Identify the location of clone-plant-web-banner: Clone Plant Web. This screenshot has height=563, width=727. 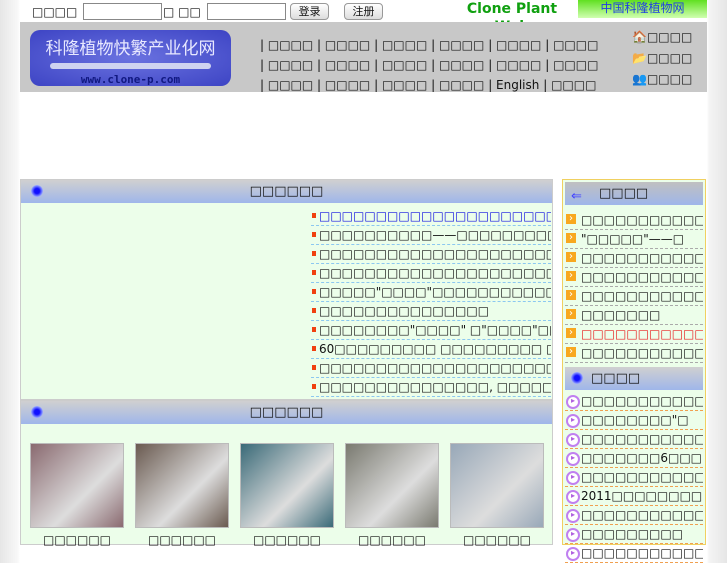
(512, 17).